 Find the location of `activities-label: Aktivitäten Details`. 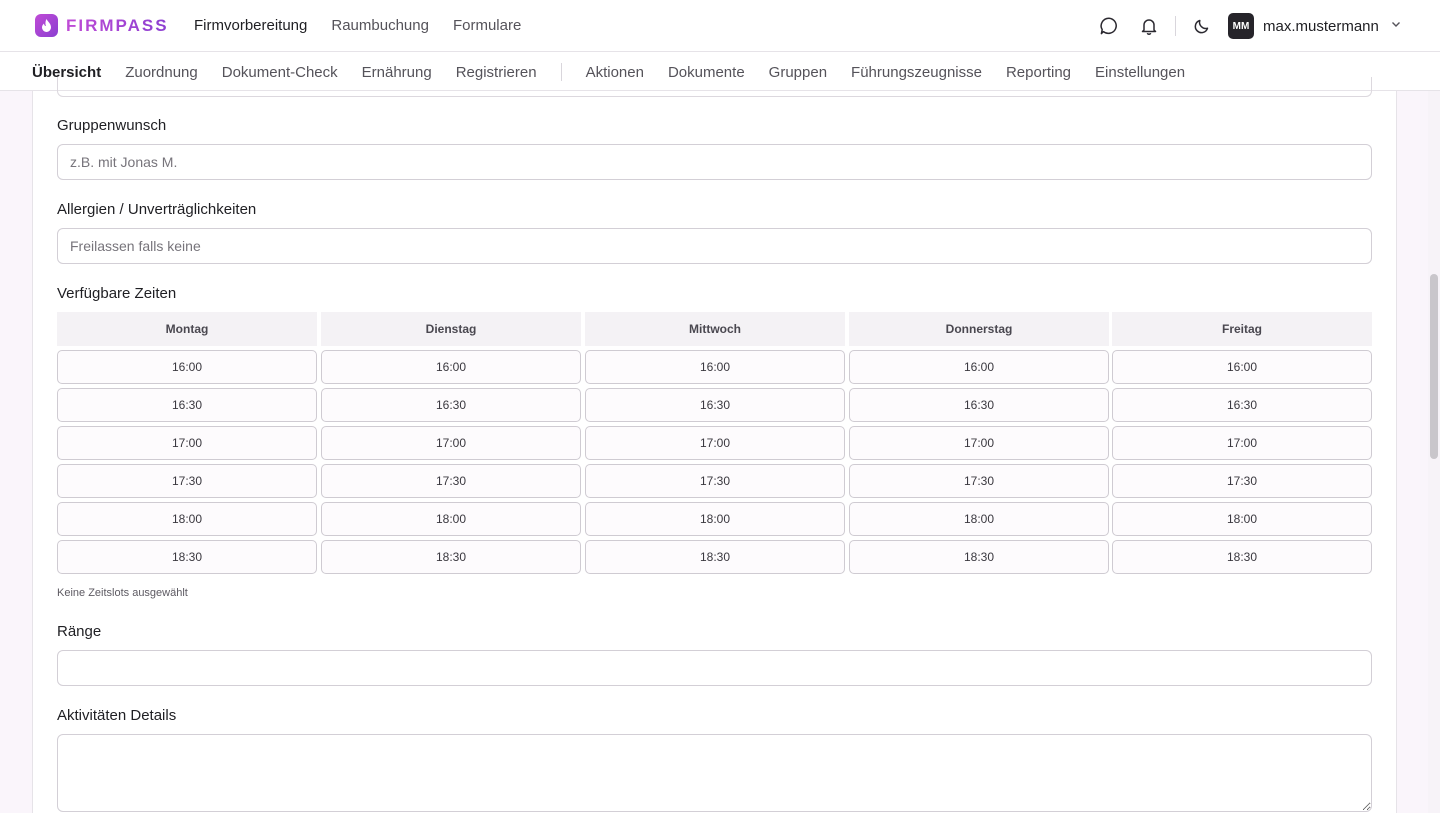

activities-label: Aktivitäten Details is located at coordinates (117, 715).